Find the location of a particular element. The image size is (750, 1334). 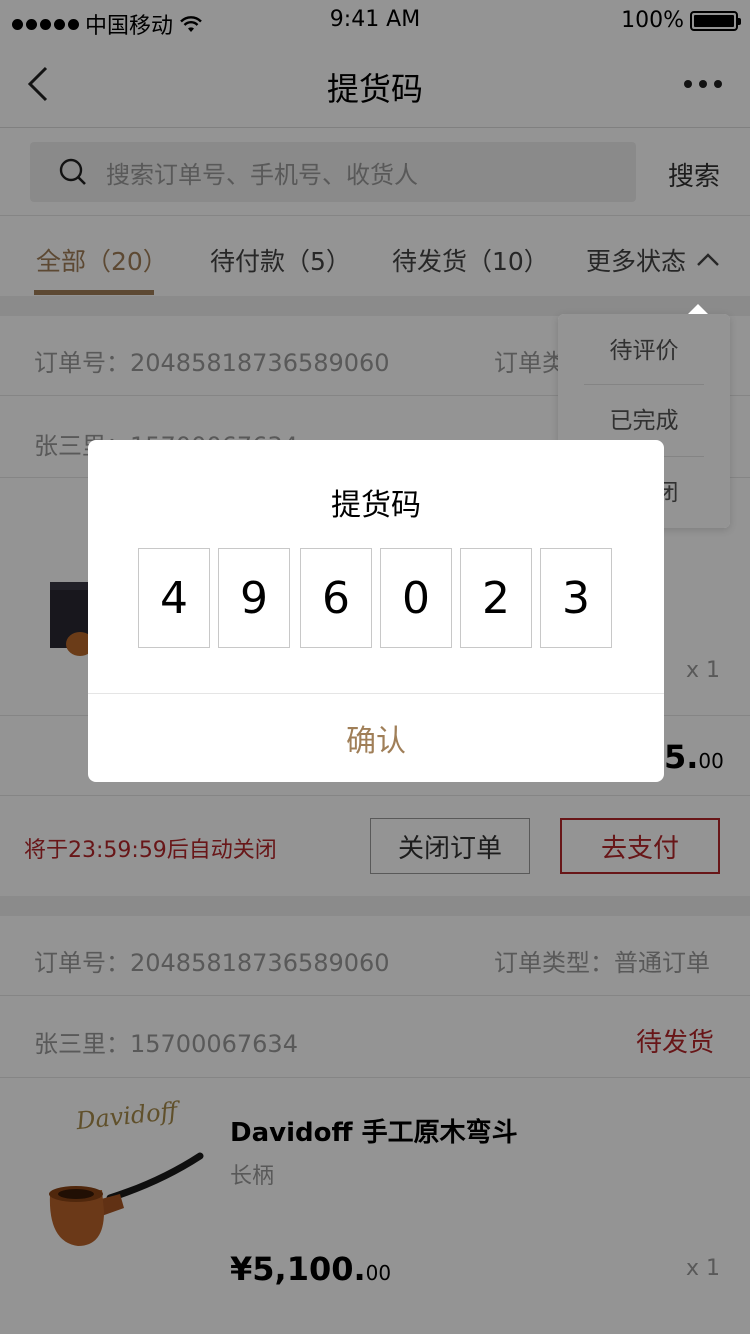

code-digit: 4 is located at coordinates (174, 598).